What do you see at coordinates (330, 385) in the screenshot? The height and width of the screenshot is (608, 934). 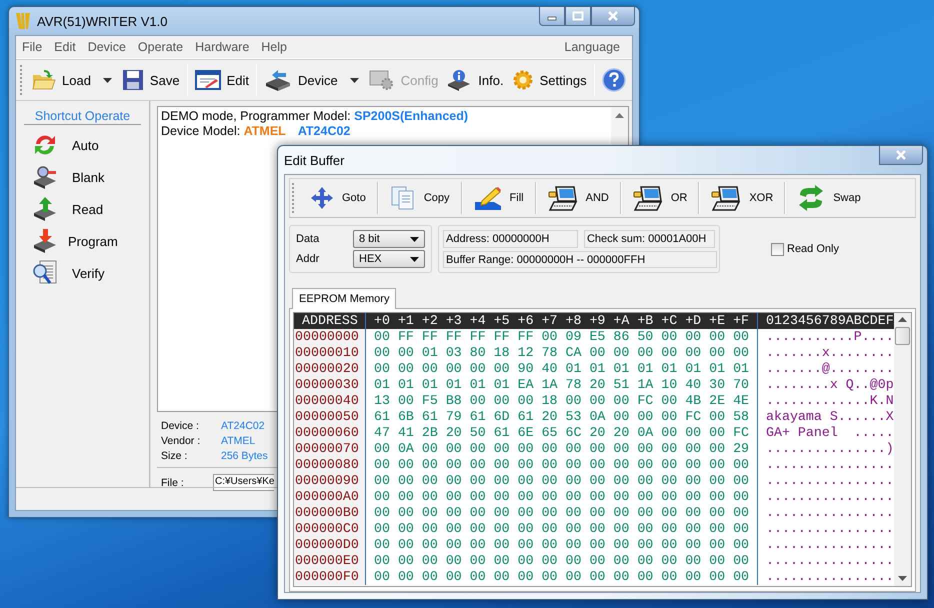 I see `address-cell: 00000030` at bounding box center [330, 385].